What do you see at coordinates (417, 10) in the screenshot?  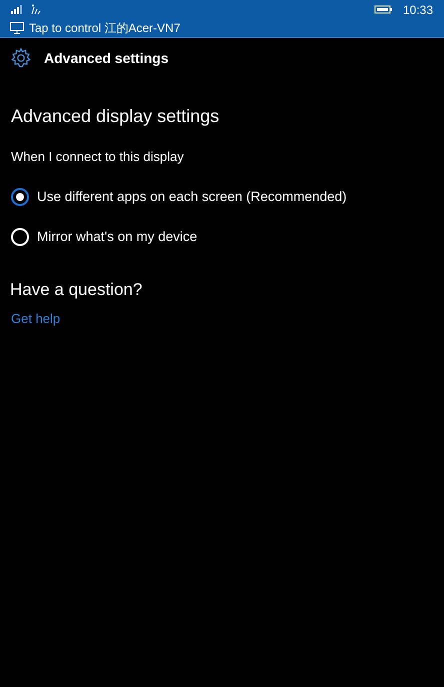 I see `status-time: 10:33` at bounding box center [417, 10].